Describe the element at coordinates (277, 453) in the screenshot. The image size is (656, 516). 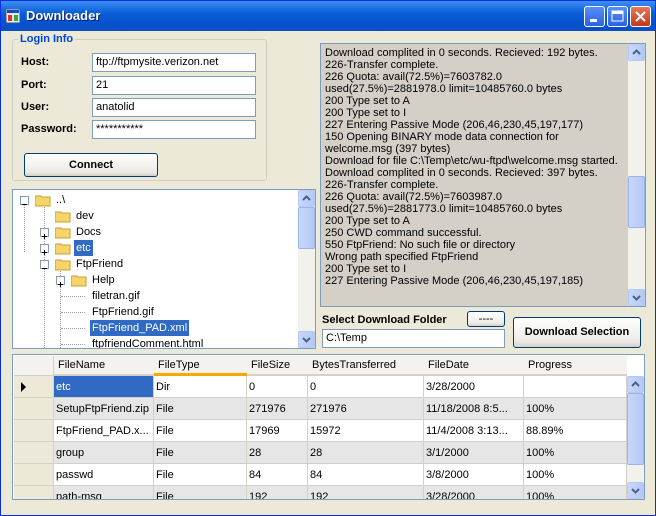
I see `cell-filesize: 28` at that location.